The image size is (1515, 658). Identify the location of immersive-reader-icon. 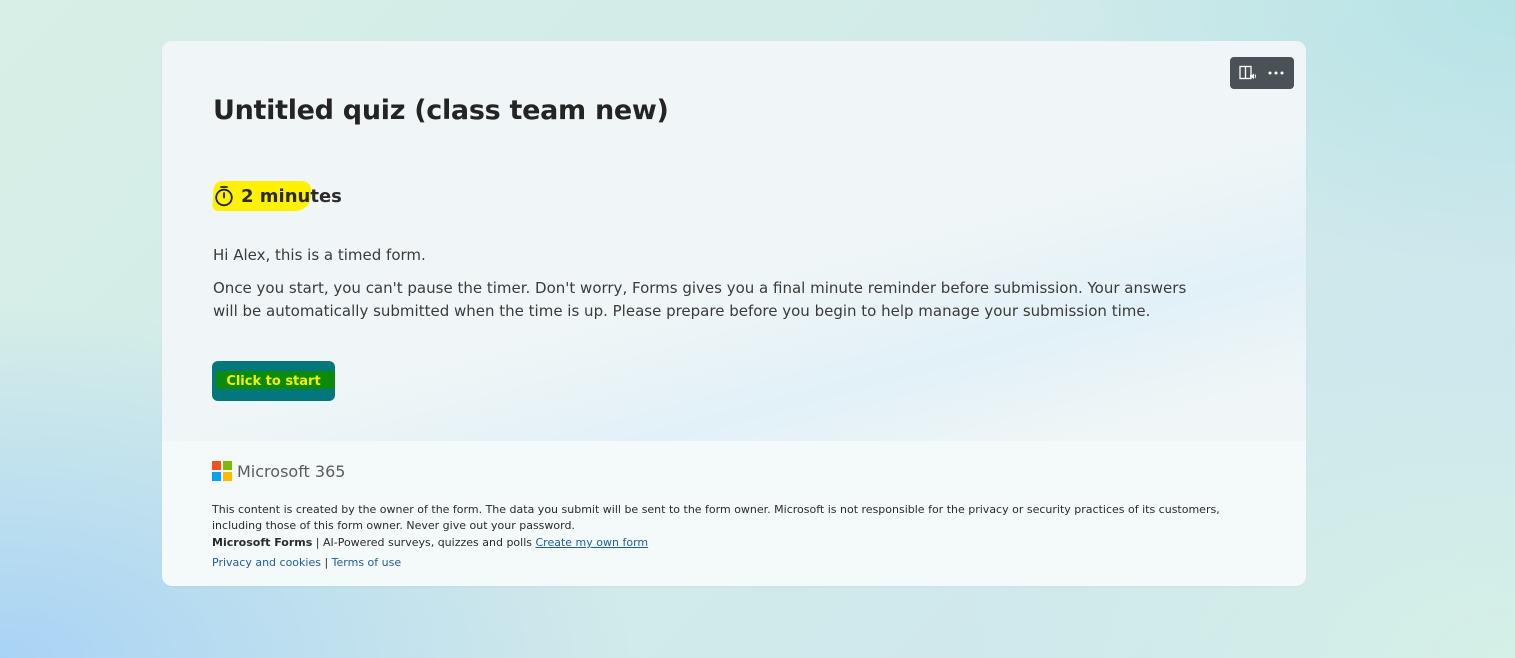
(1248, 72).